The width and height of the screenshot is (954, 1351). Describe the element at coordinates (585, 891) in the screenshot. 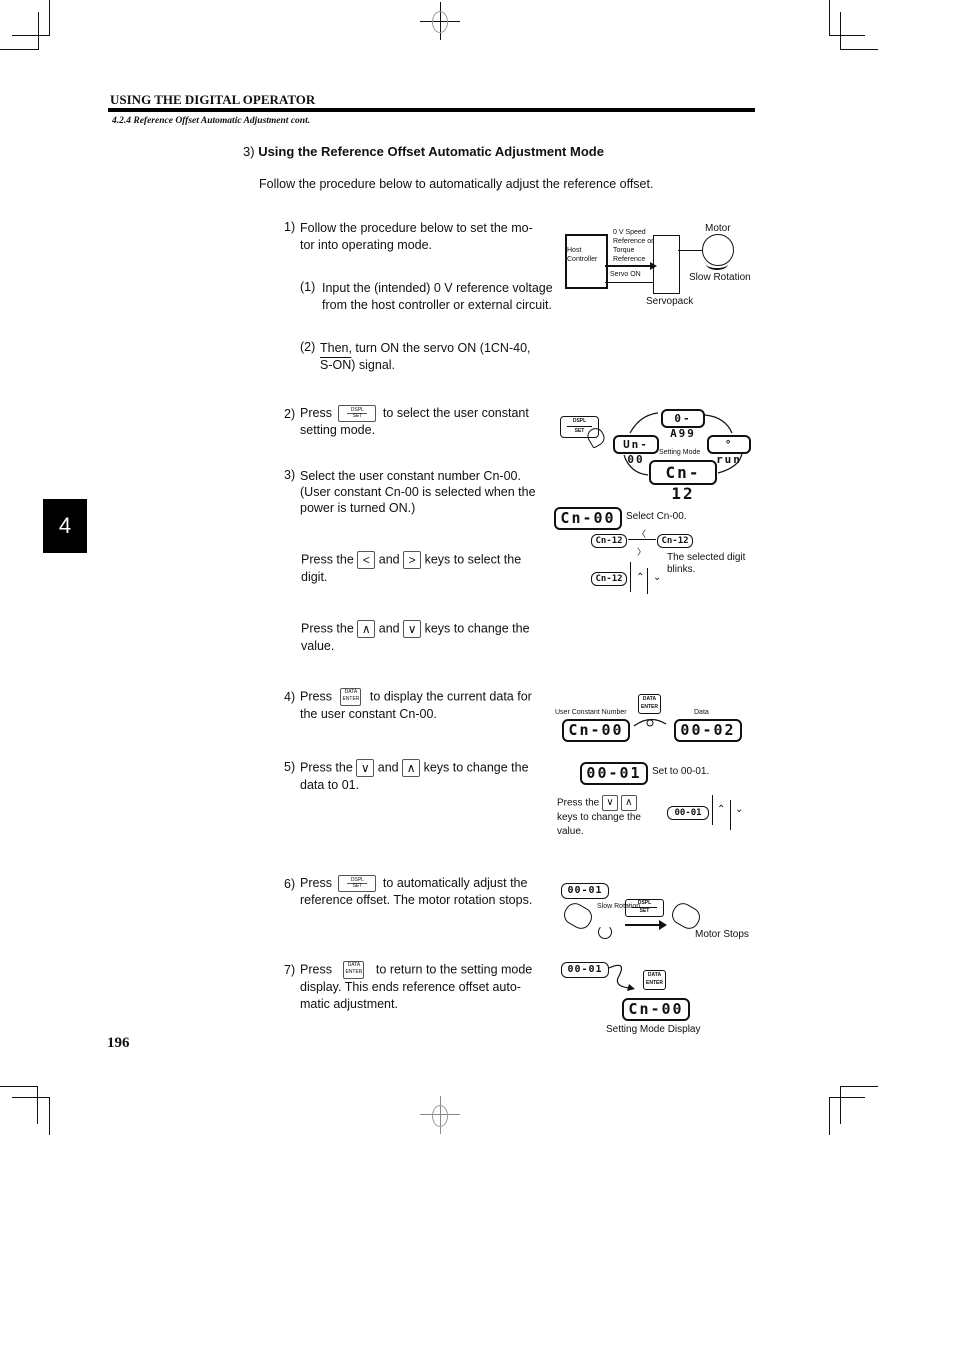

I see `display-00-01-step6: 00-01` at that location.